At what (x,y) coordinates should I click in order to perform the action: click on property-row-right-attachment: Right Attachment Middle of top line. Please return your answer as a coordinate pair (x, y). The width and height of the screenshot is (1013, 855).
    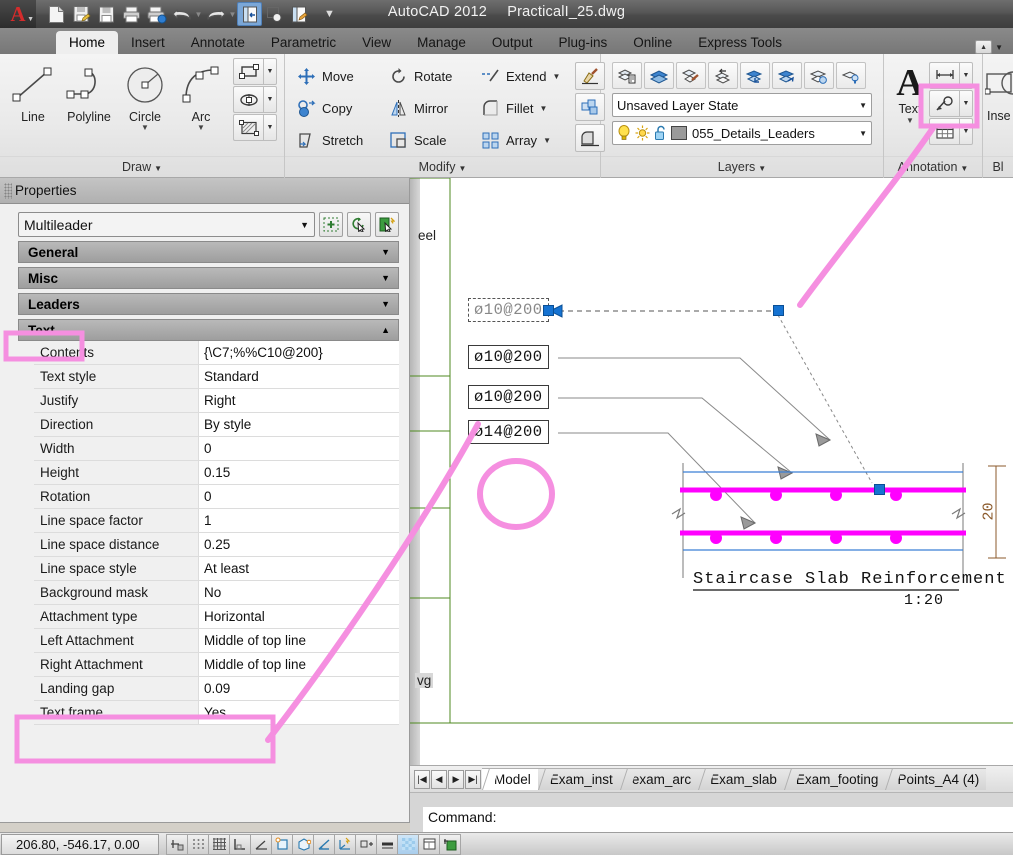
    Looking at the image, I should click on (216, 665).